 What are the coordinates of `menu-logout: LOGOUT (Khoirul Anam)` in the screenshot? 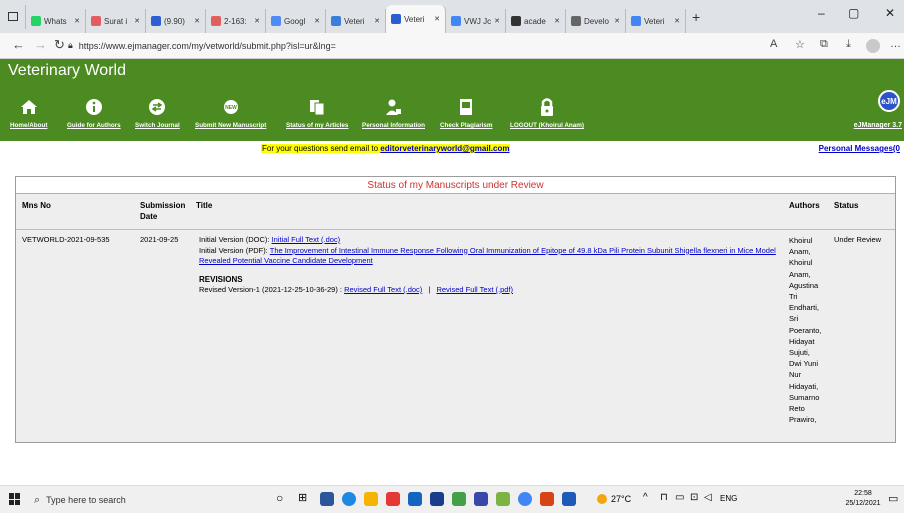 It's located at (547, 112).